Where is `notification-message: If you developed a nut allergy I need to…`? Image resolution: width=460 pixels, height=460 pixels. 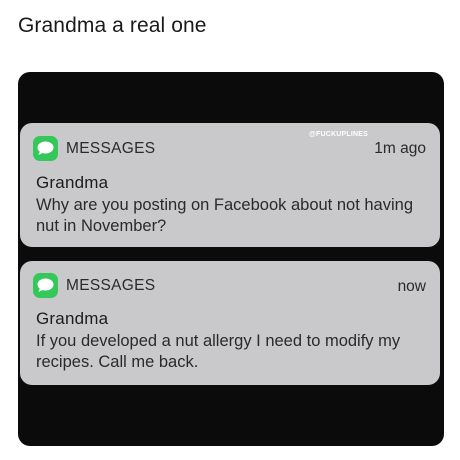 notification-message: If you developed a nut allergy I need to… is located at coordinates (218, 351).